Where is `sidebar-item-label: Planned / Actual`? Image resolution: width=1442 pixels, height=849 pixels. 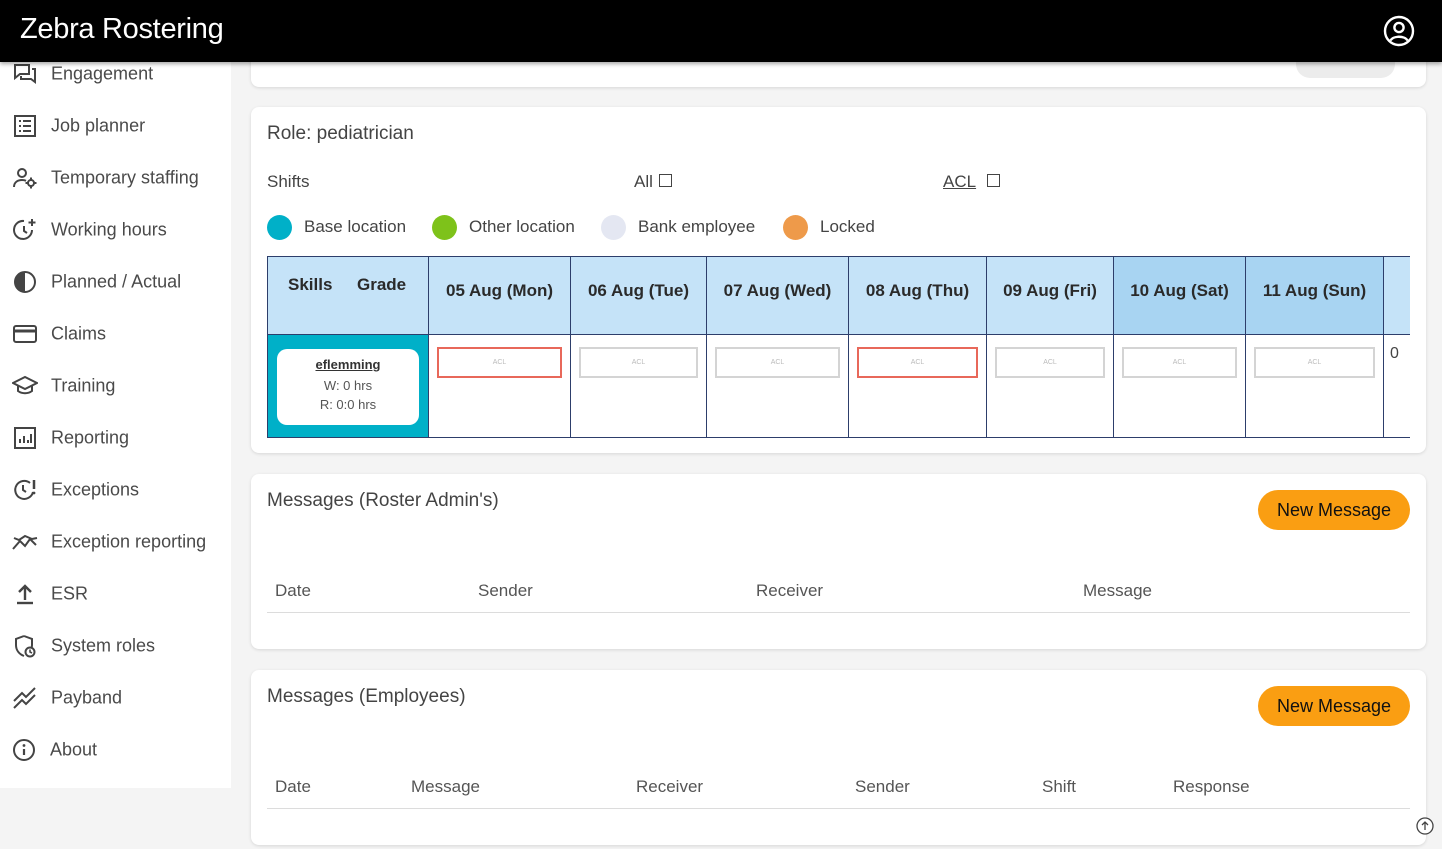
sidebar-item-label: Planned / Actual is located at coordinates (116, 281).